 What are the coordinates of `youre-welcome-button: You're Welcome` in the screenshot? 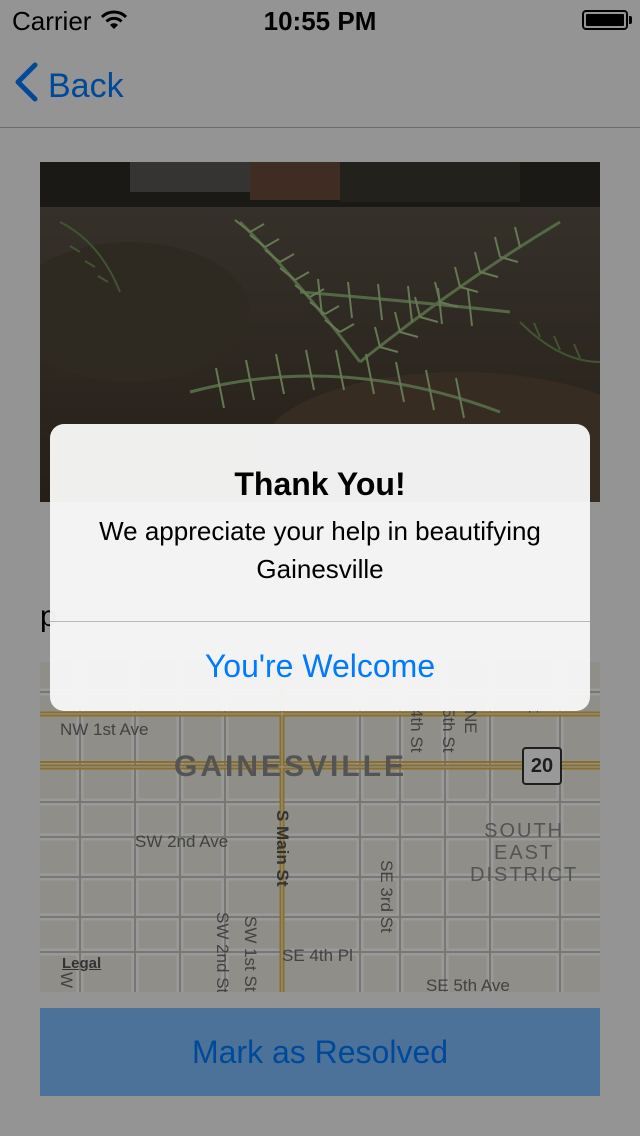 It's located at (320, 666).